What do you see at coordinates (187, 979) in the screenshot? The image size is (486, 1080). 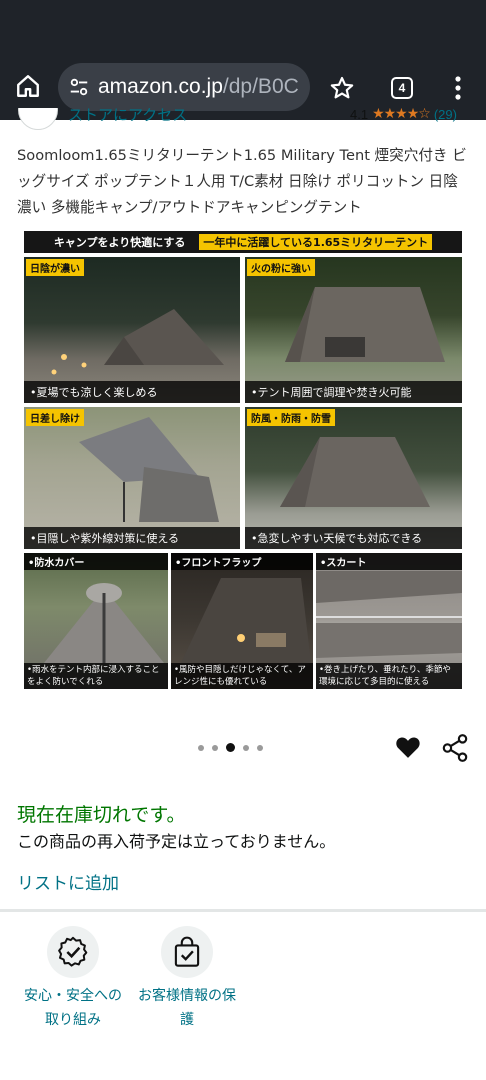 I see `feature-privacy: お客様情報の保 護` at bounding box center [187, 979].